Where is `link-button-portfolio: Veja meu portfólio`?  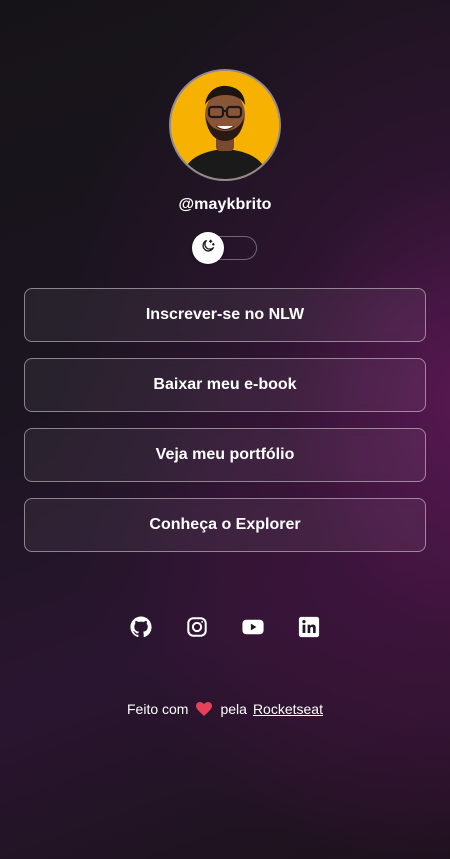
link-button-portfolio: Veja meu portfólio is located at coordinates (225, 455).